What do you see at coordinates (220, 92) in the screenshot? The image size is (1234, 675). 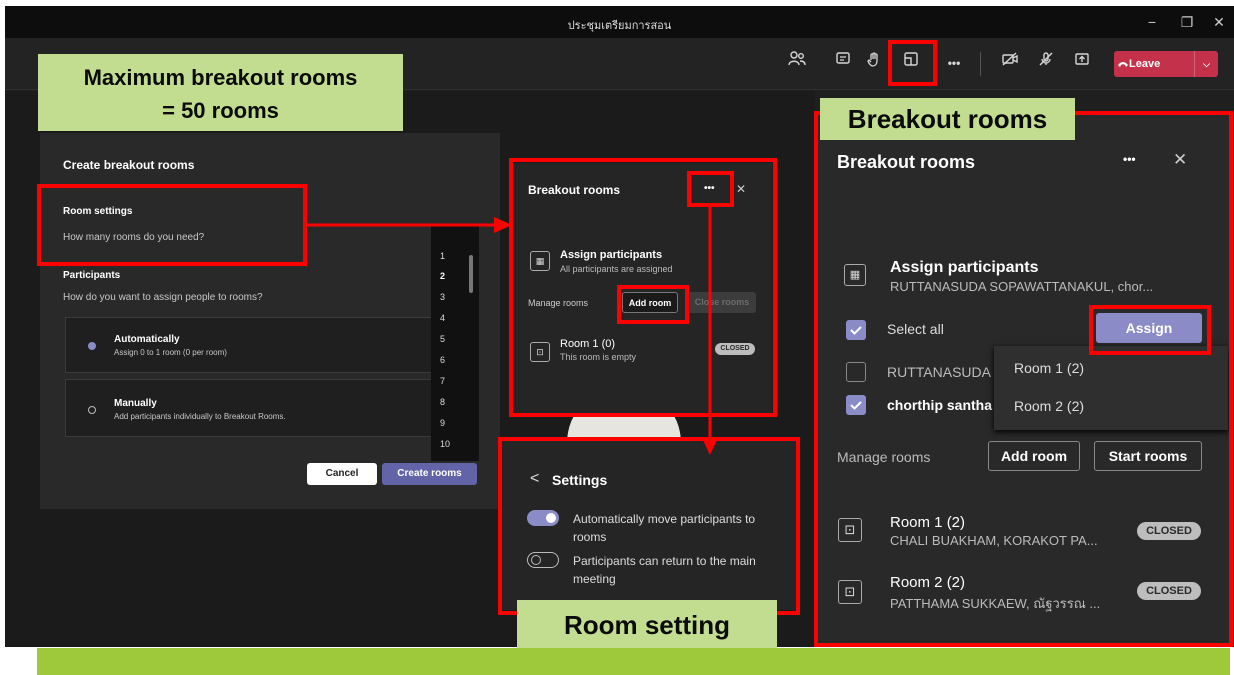 I see `max-rooms-label: Maximum breakout rooms = 50 rooms` at bounding box center [220, 92].